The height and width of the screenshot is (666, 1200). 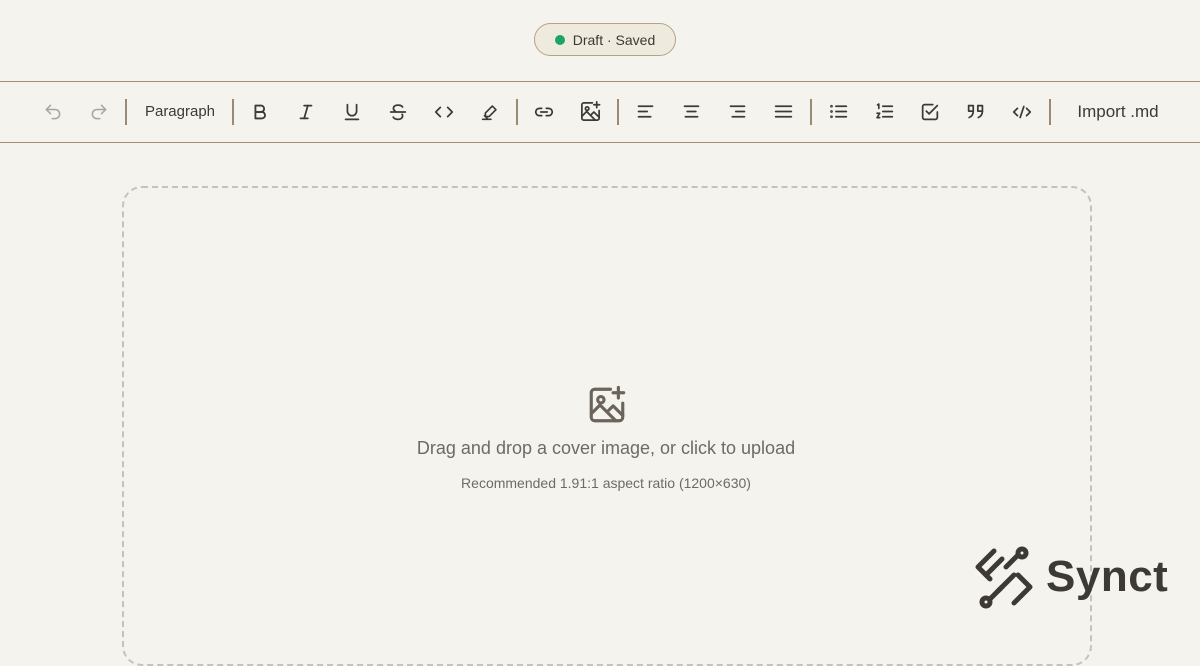 I want to click on bold-icon, so click(x=260, y=111).